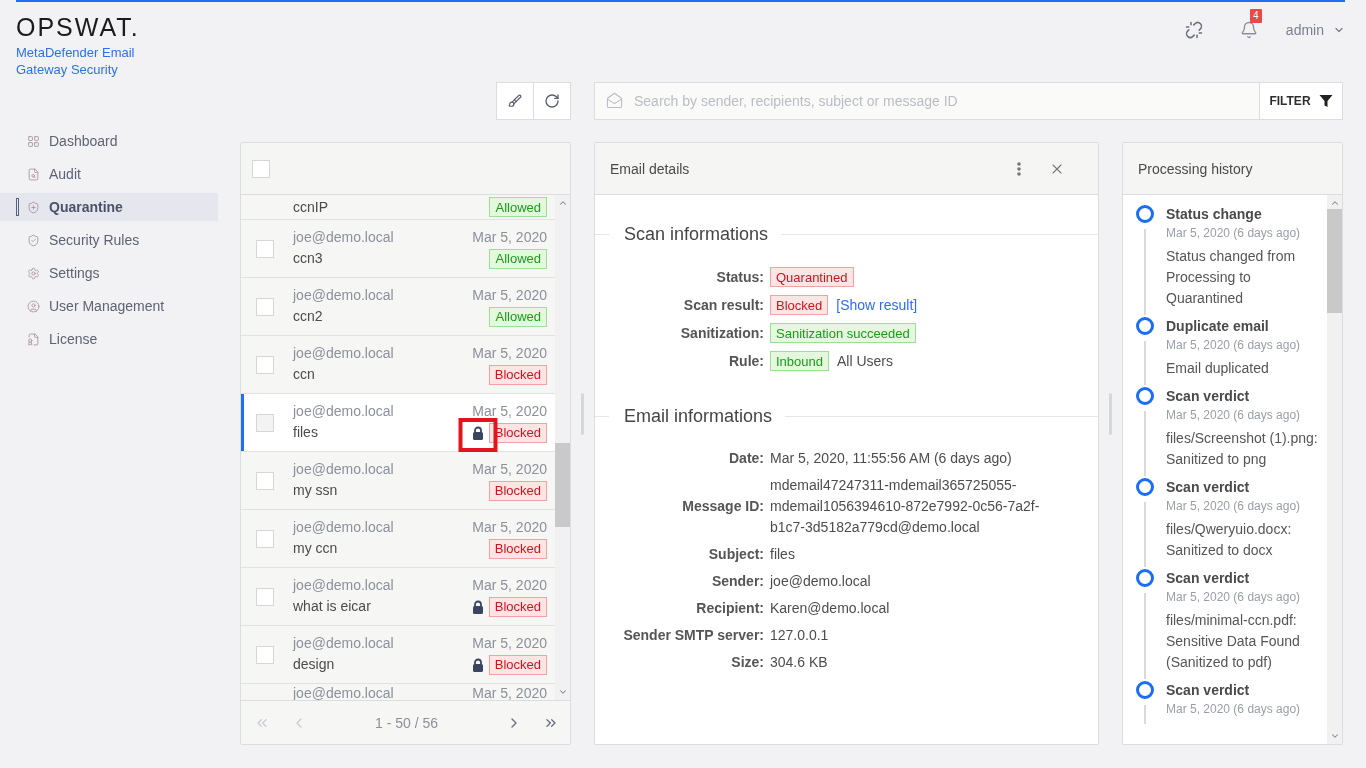 This screenshot has width=1366, height=768. What do you see at coordinates (735, 554) in the screenshot?
I see `field-label: Subject:` at bounding box center [735, 554].